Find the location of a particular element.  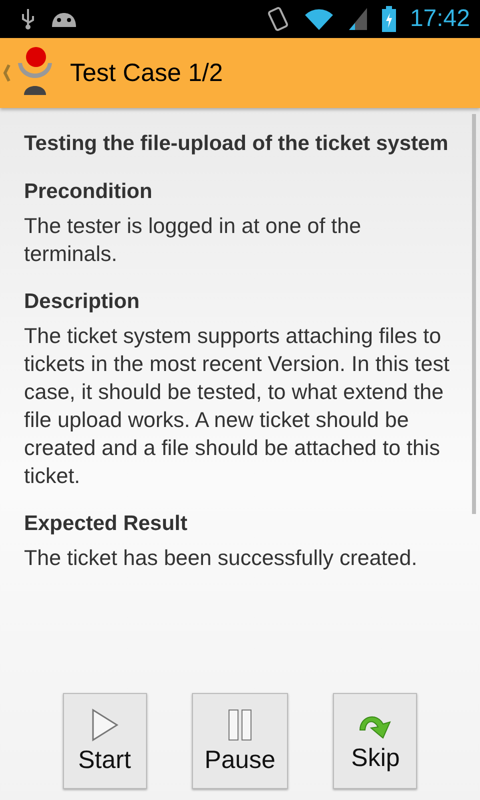

pause-icon is located at coordinates (240, 725).